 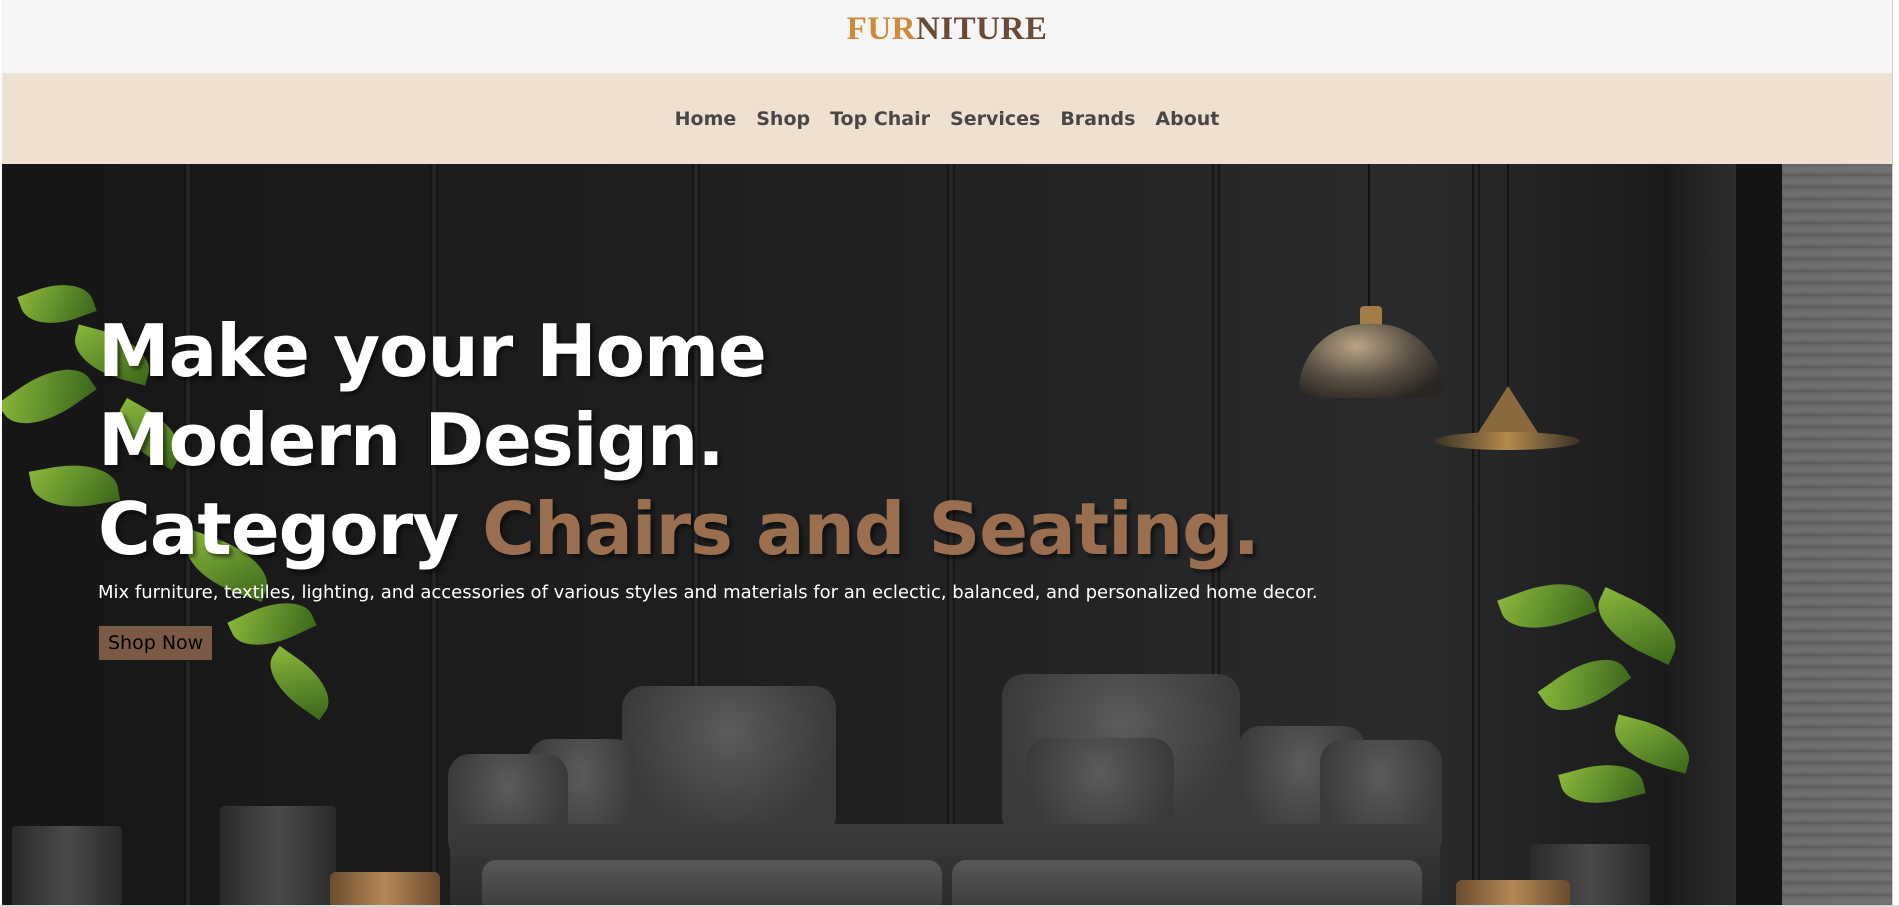 I want to click on nav-item-brands: Brands, so click(x=1097, y=119).